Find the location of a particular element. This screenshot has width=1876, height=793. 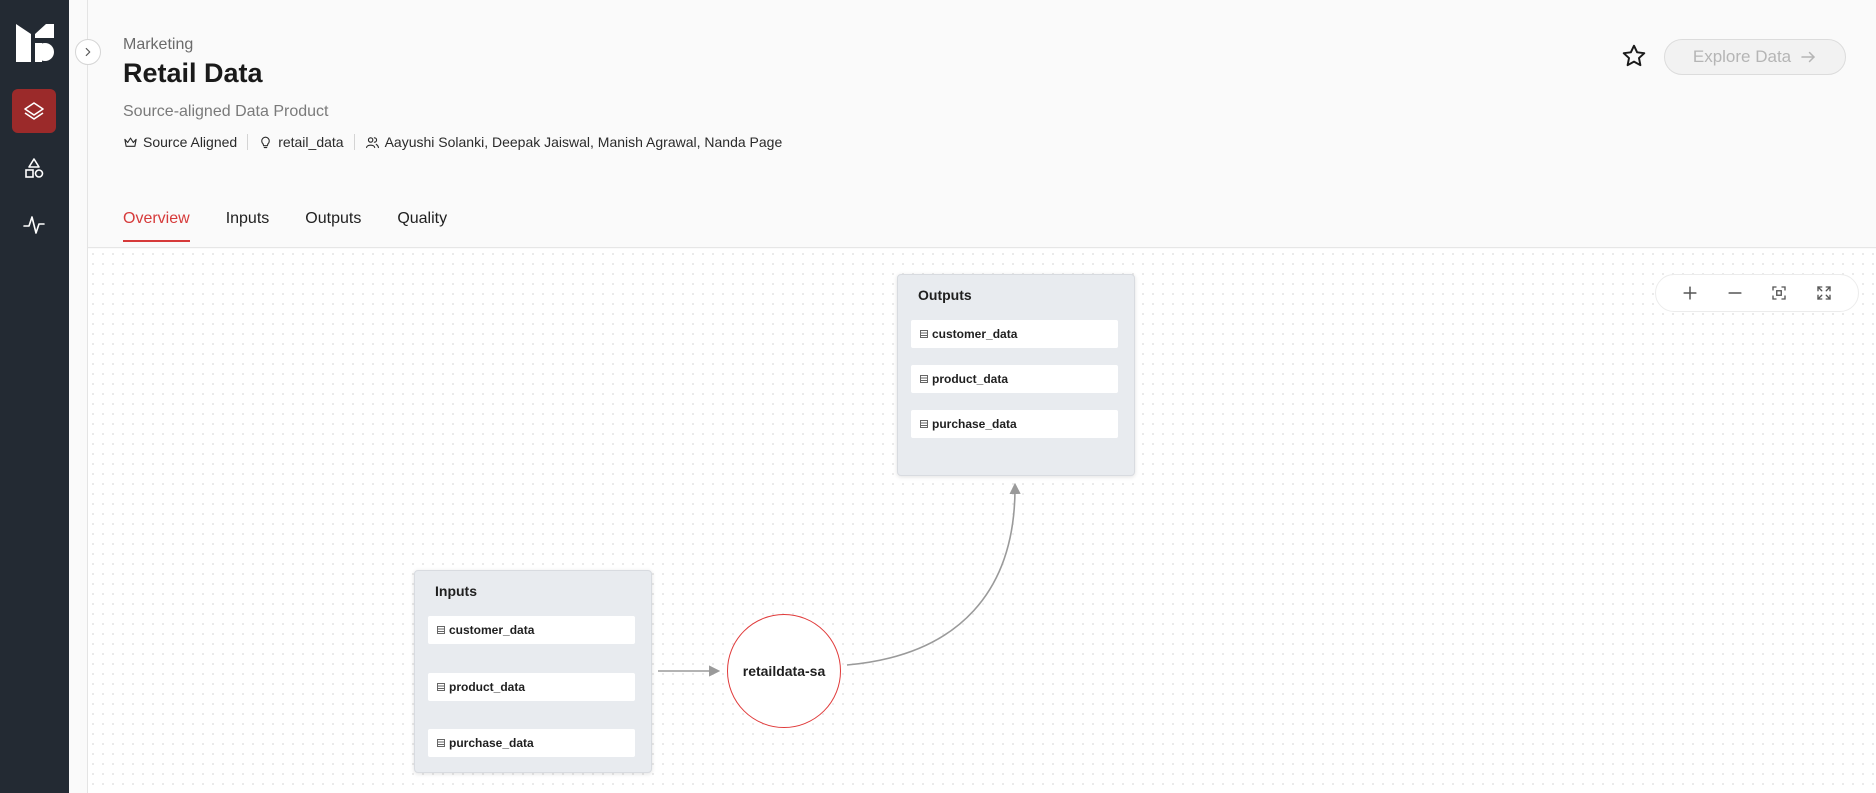

inputs-title: Inputs is located at coordinates (456, 591).